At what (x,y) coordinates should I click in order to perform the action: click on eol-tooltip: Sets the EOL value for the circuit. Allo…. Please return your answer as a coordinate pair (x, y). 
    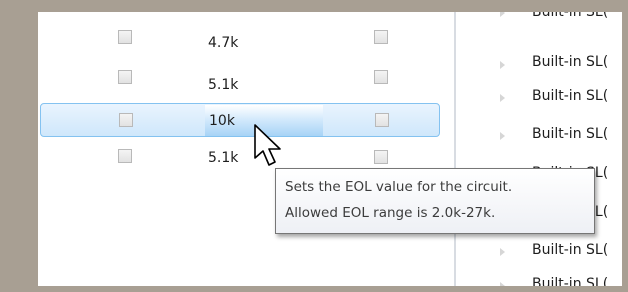
    Looking at the image, I should click on (435, 201).